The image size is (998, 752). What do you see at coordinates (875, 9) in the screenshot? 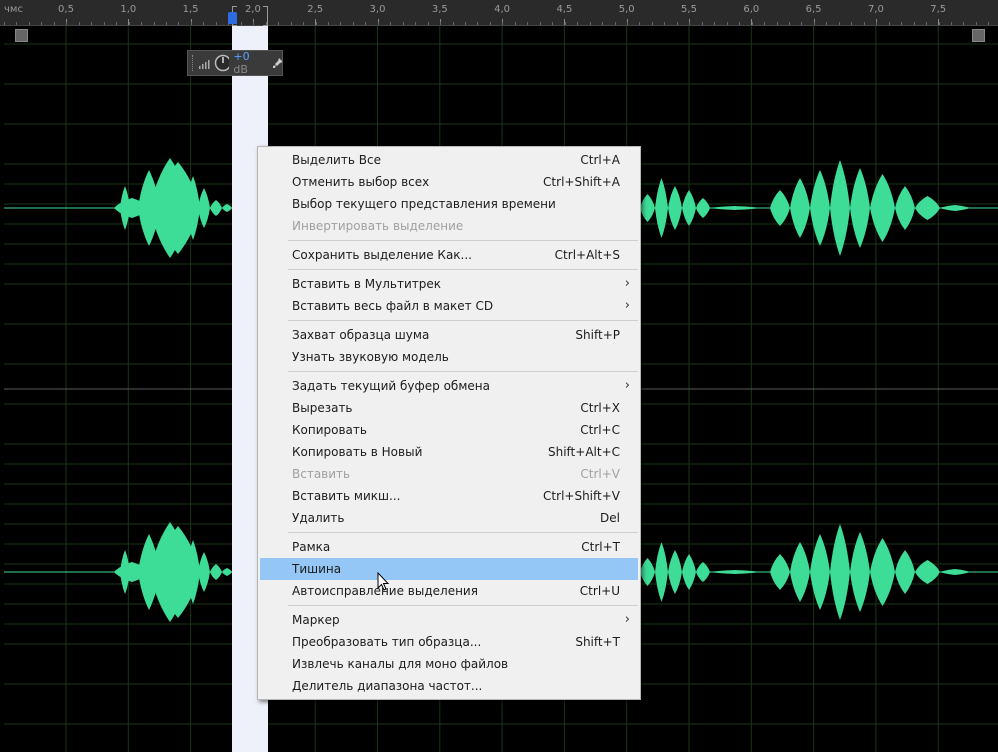
I see `ruler-label: 7,0` at bounding box center [875, 9].